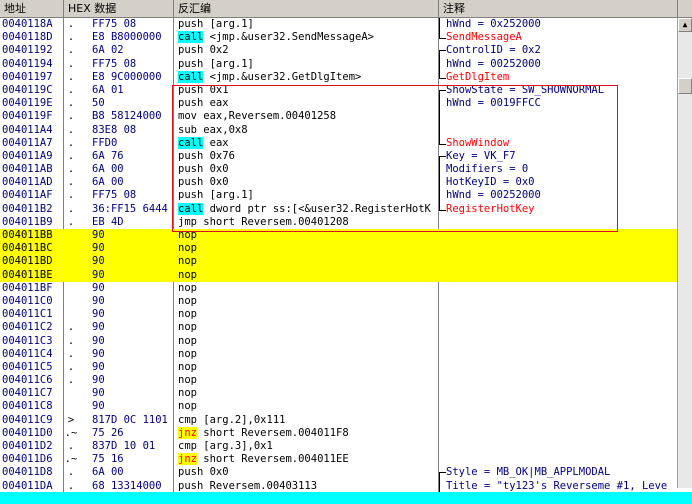 This screenshot has height=504, width=692. I want to click on comment-cell: RegisterHotKey, so click(490, 208).